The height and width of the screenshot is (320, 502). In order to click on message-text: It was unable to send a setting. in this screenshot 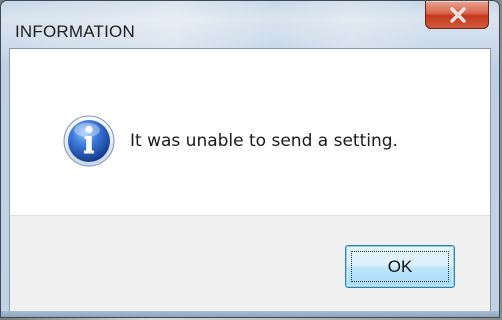, I will do `click(264, 141)`.